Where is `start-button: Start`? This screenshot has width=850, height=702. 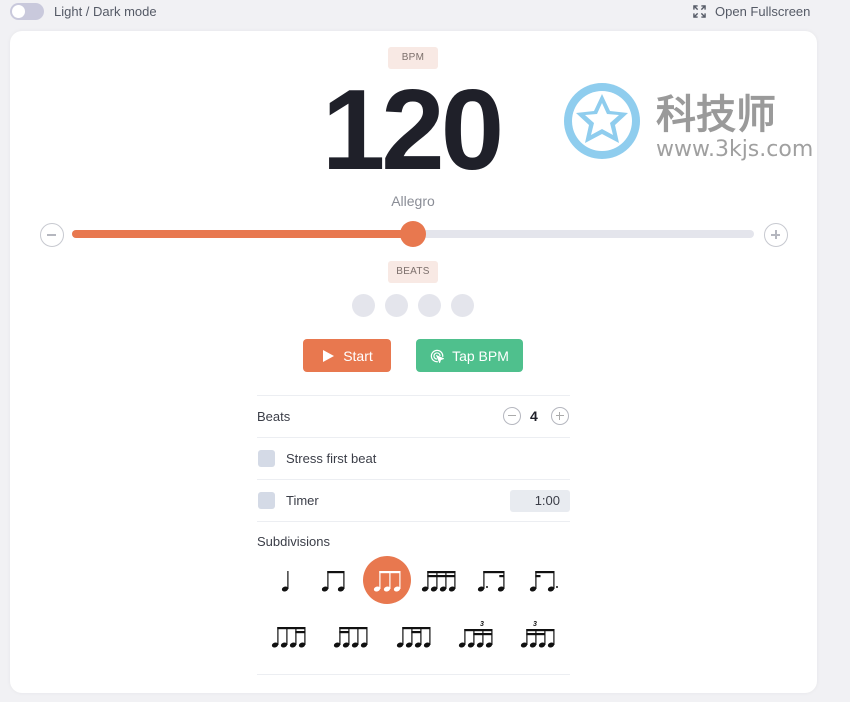
start-button: Start is located at coordinates (347, 355).